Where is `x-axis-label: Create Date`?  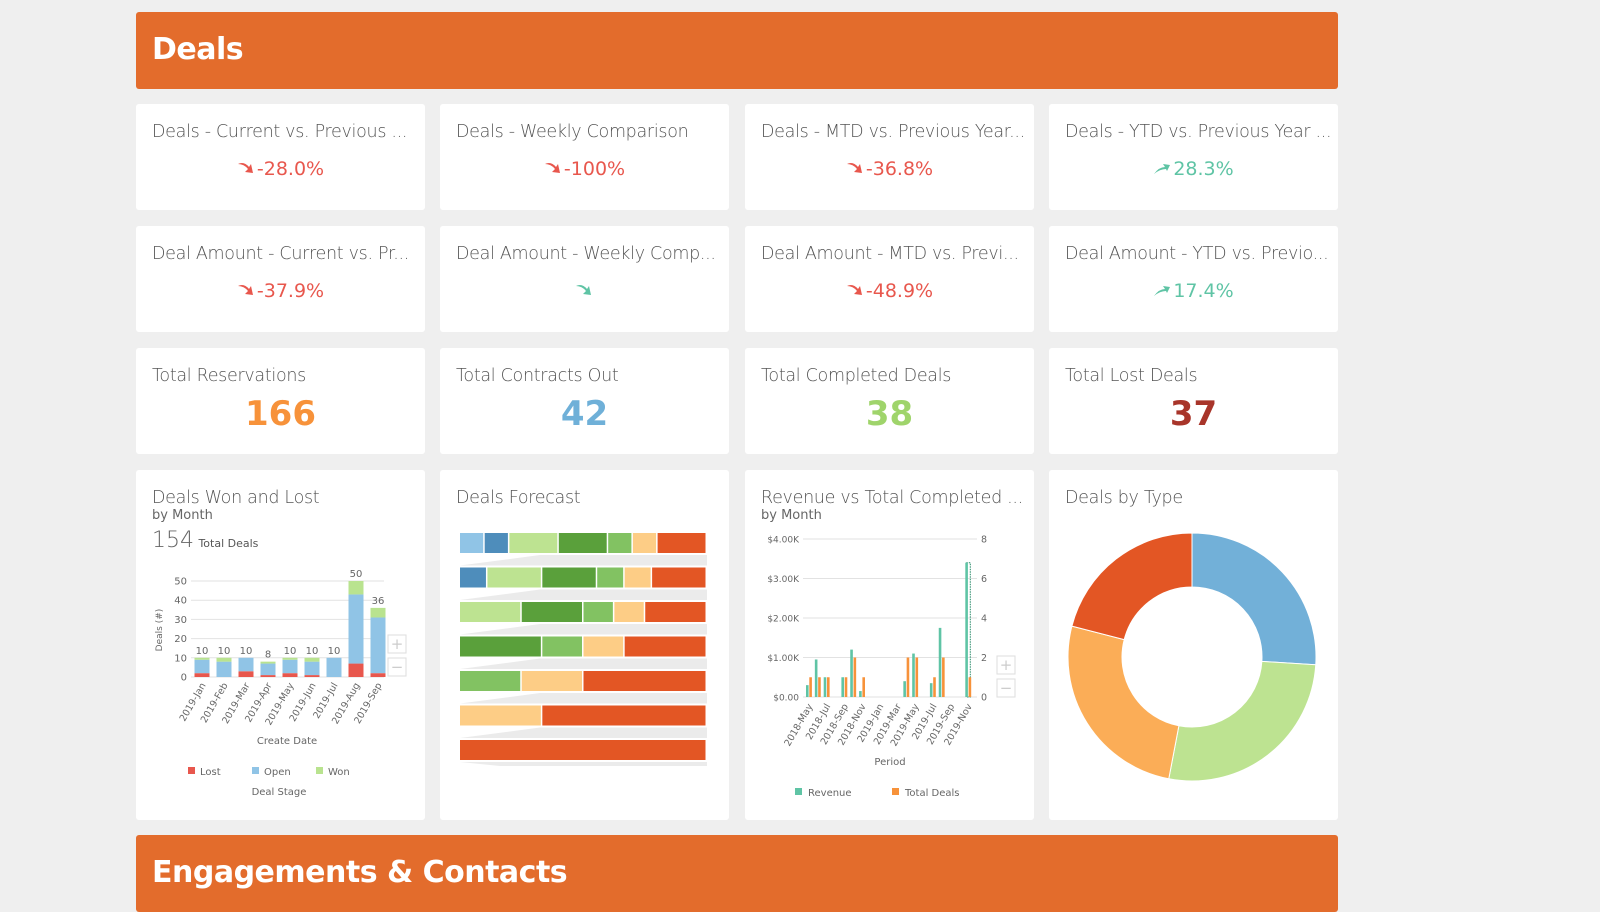
x-axis-label: Create Date is located at coordinates (287, 741).